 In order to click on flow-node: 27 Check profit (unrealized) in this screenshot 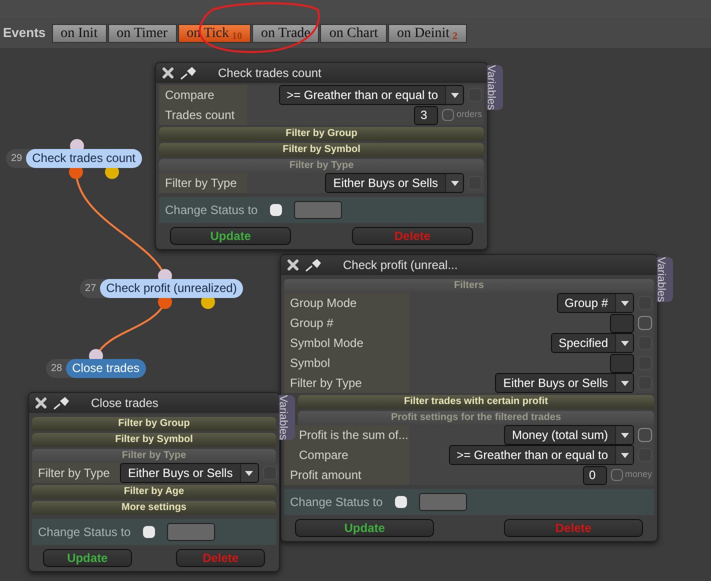, I will do `click(161, 288)`.